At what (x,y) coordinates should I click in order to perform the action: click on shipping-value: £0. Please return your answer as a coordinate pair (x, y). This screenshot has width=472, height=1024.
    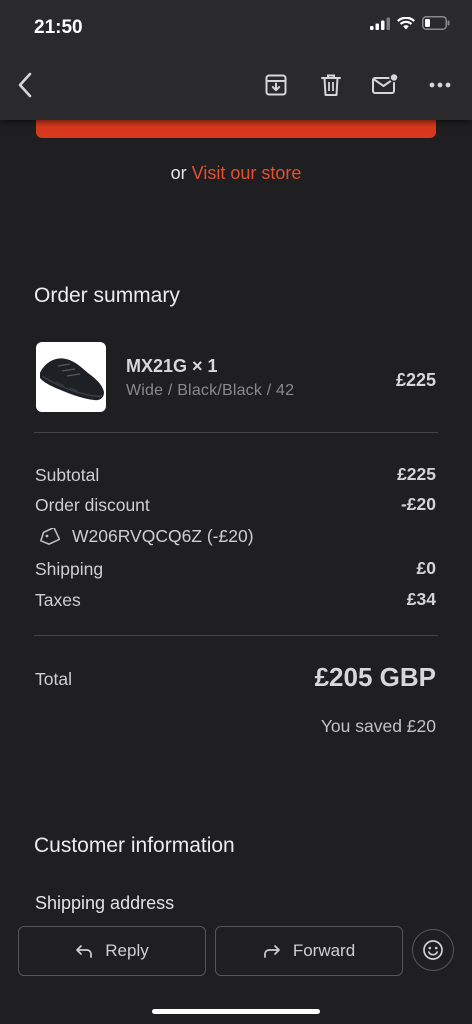
    Looking at the image, I should click on (426, 568).